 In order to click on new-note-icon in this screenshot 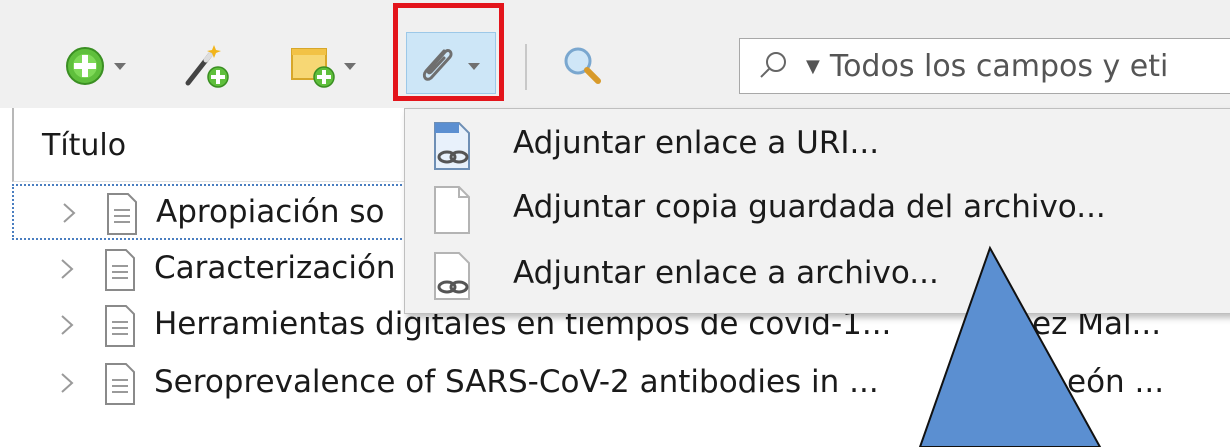, I will do `click(313, 68)`.